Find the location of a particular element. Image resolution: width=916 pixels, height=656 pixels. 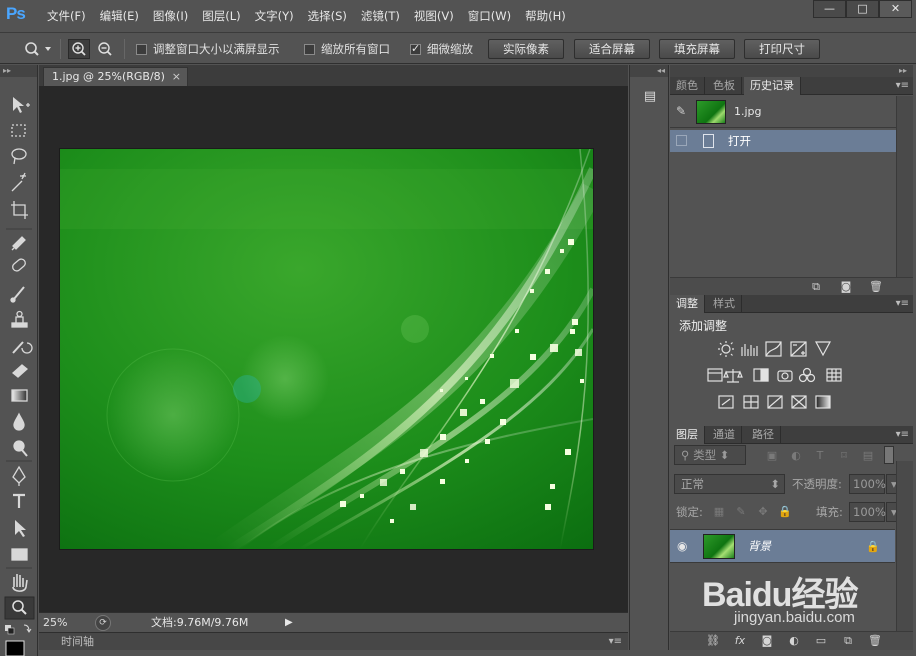

layer-row-background: ◉ 背景 🔒 is located at coordinates (782, 546).